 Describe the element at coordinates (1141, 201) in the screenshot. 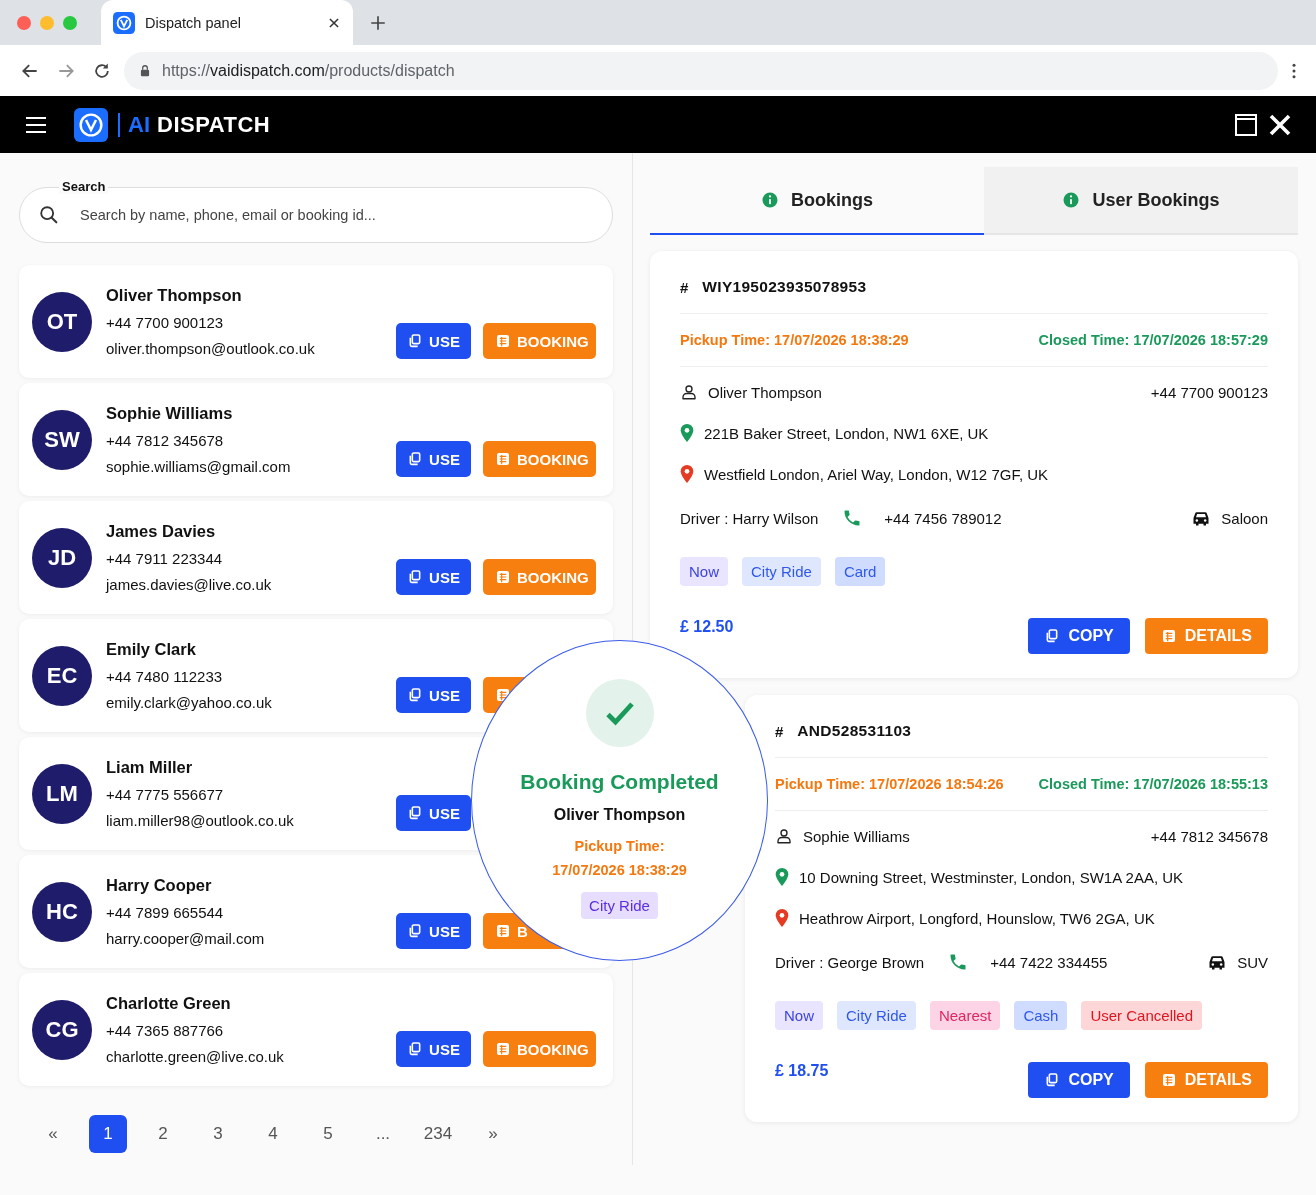

I see `tab: User Bookings` at that location.